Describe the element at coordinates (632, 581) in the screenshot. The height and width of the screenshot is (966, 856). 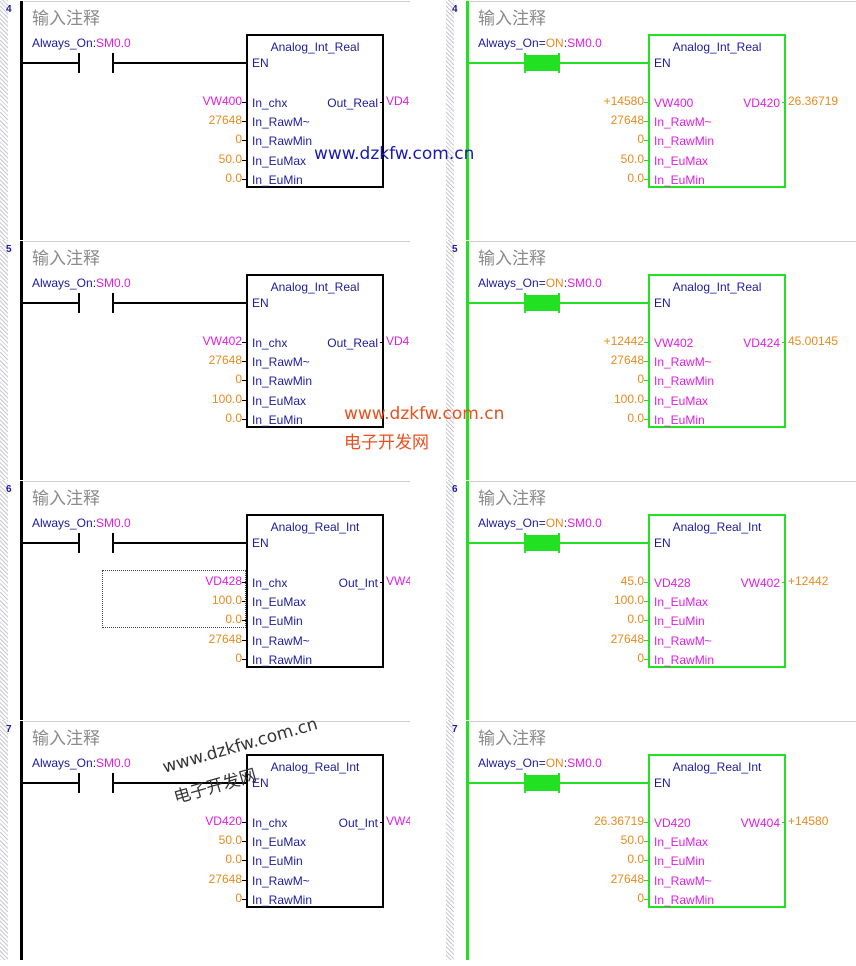
I see `input-operand: 45.0` at that location.